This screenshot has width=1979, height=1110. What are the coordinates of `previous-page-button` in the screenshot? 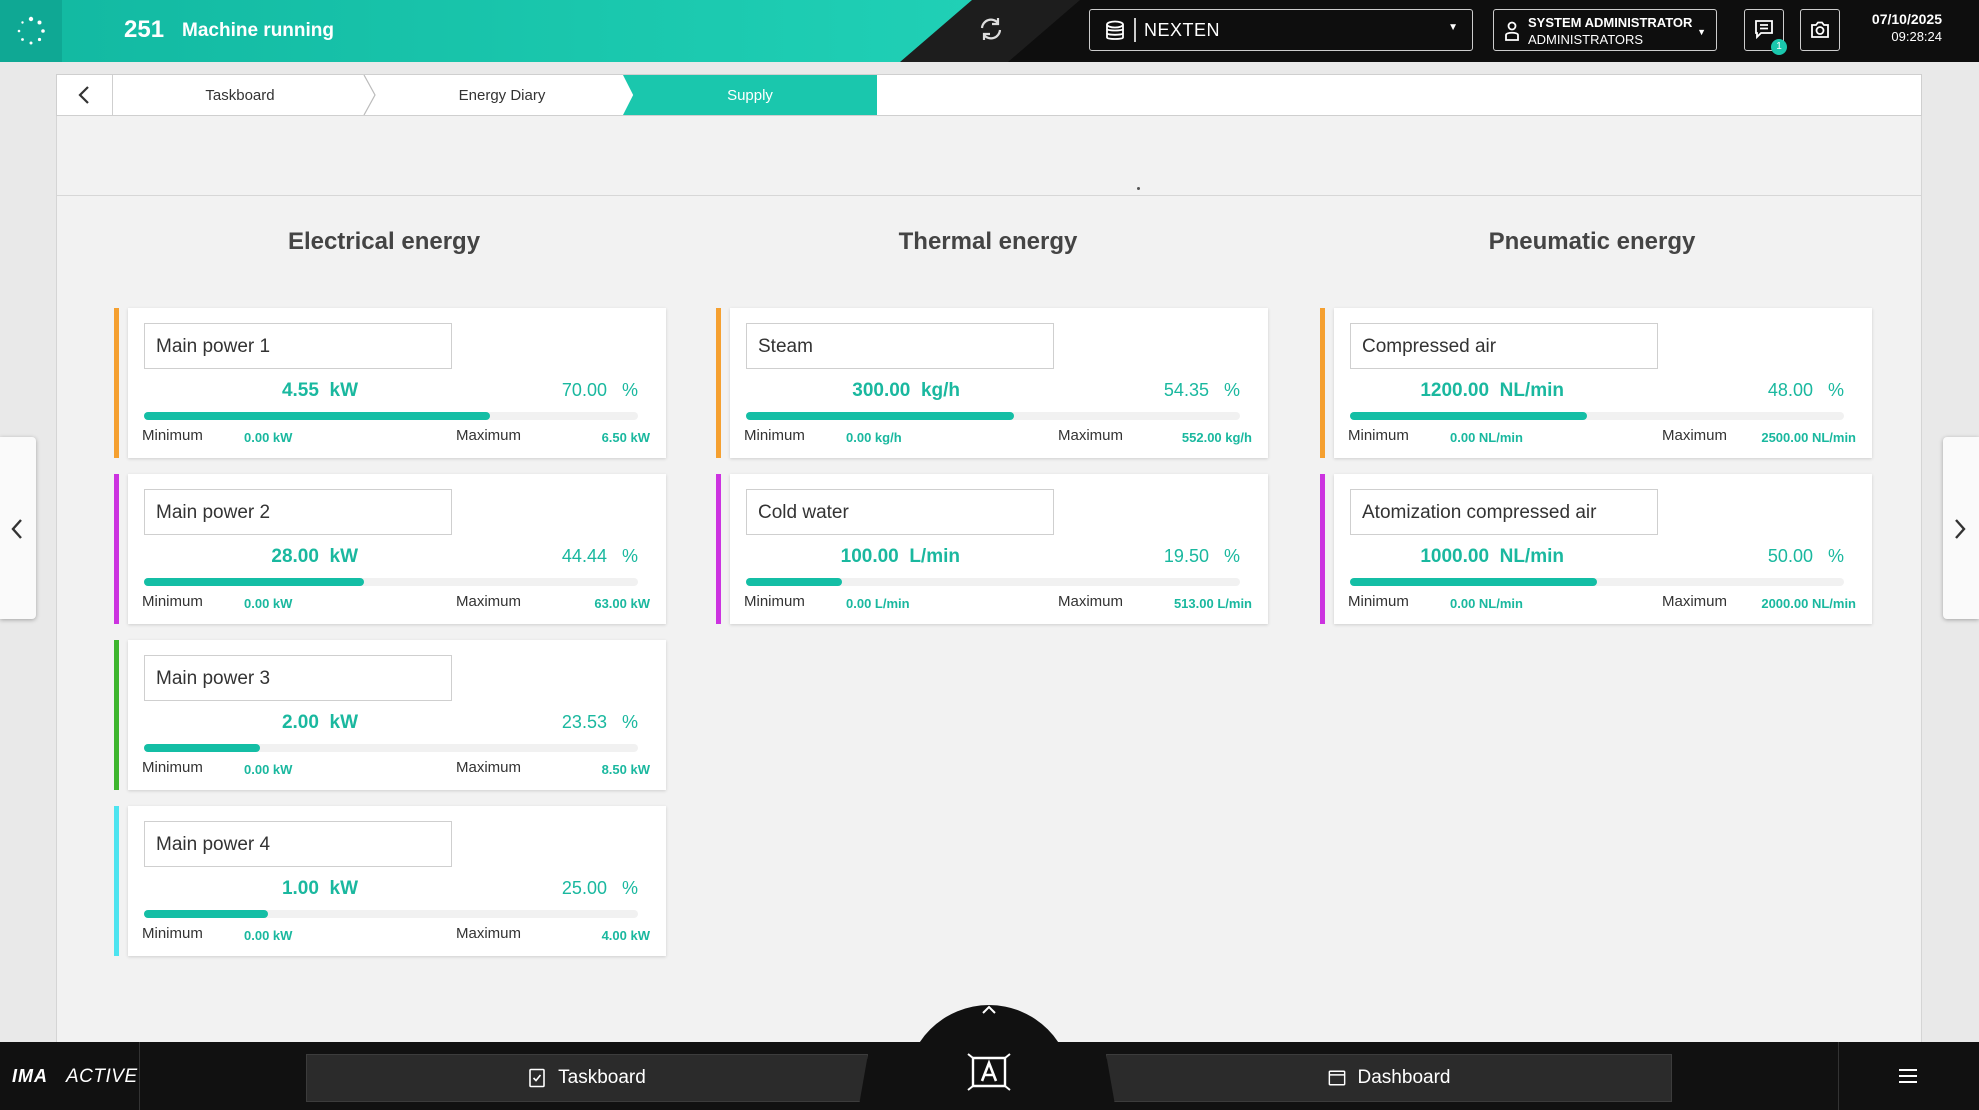 It's located at (18, 528).